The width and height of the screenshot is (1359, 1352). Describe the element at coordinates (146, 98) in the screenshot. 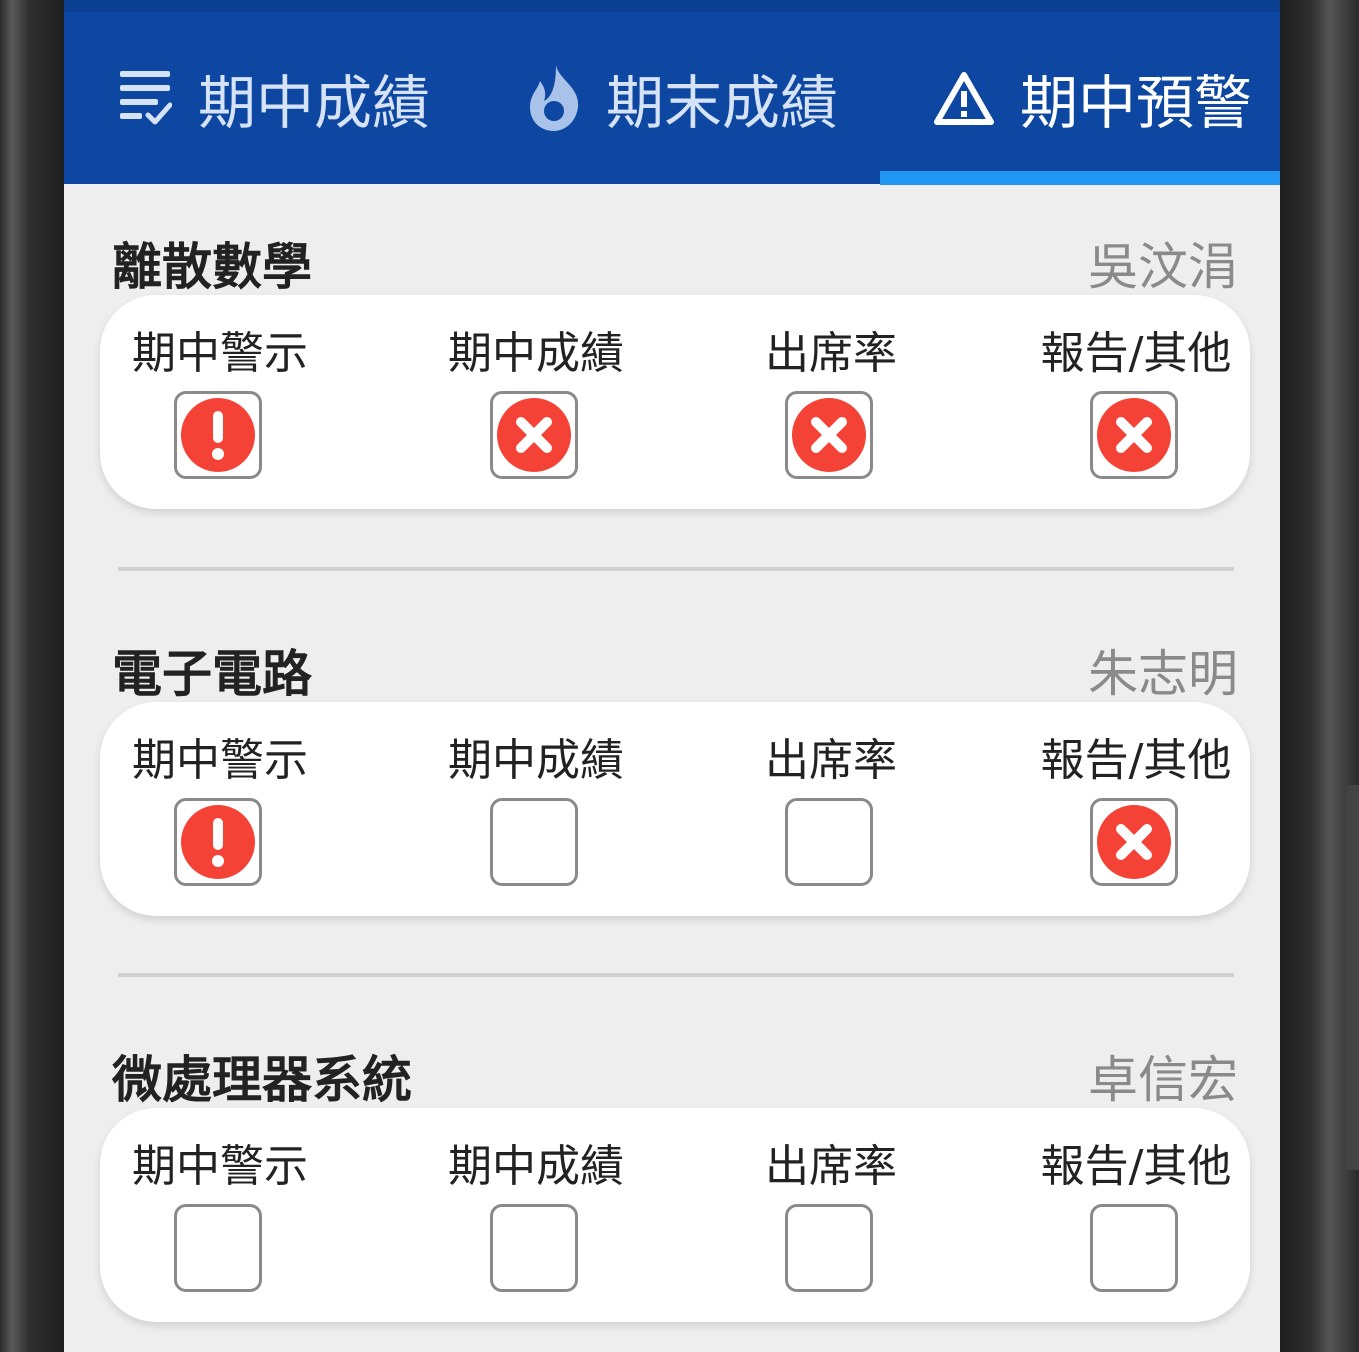

I see `list-check-icon` at that location.